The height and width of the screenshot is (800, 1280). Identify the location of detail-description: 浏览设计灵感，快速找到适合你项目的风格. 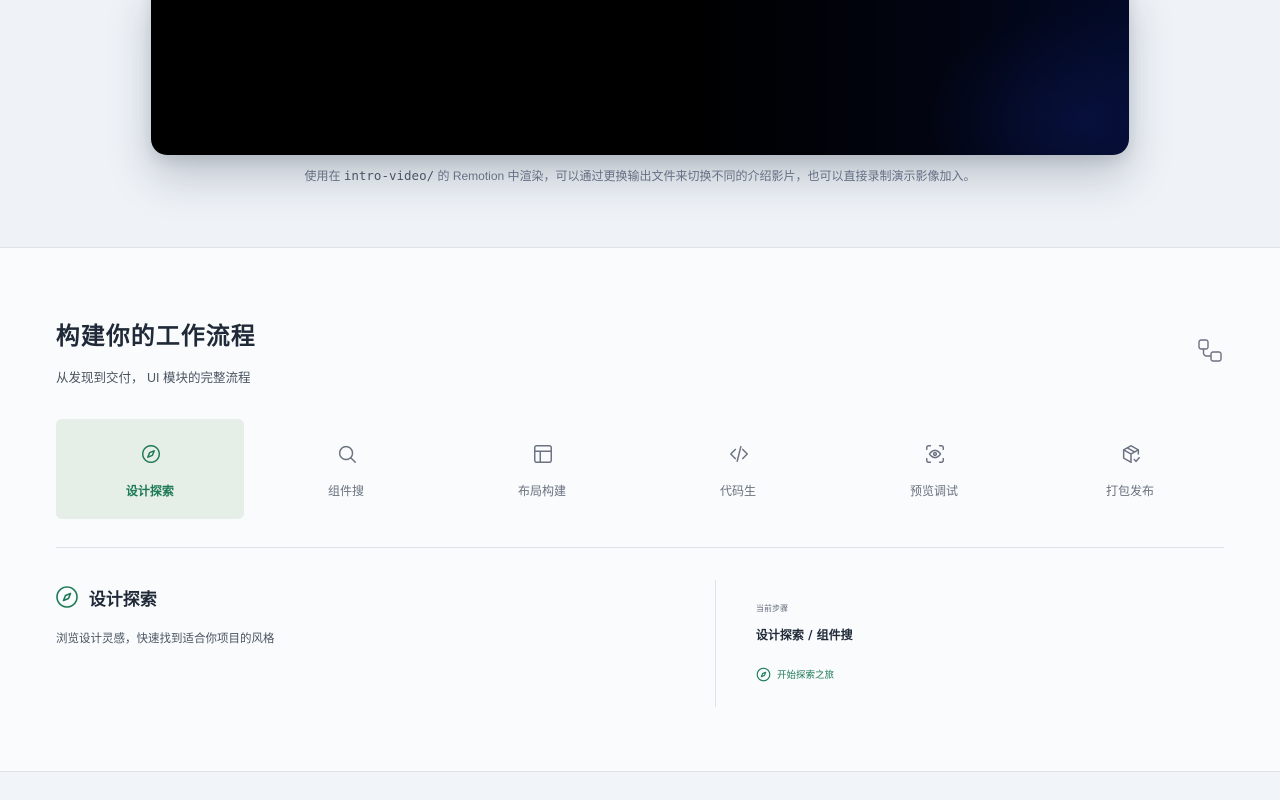
(165, 638).